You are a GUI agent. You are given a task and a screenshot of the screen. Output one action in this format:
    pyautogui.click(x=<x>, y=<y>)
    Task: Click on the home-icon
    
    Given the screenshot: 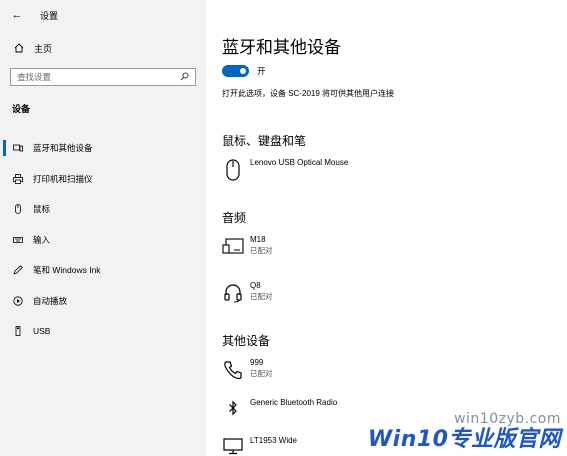 What is the action you would take?
    pyautogui.click(x=19, y=48)
    